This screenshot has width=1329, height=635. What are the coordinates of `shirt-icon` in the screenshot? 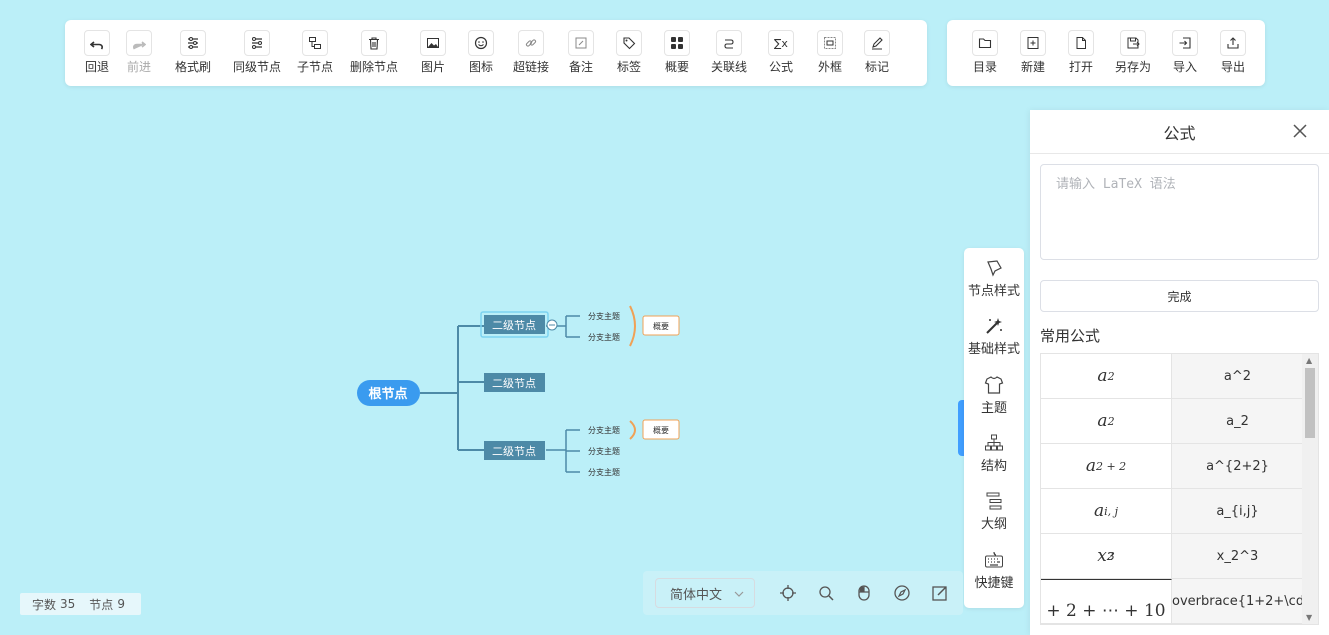 It's located at (994, 384).